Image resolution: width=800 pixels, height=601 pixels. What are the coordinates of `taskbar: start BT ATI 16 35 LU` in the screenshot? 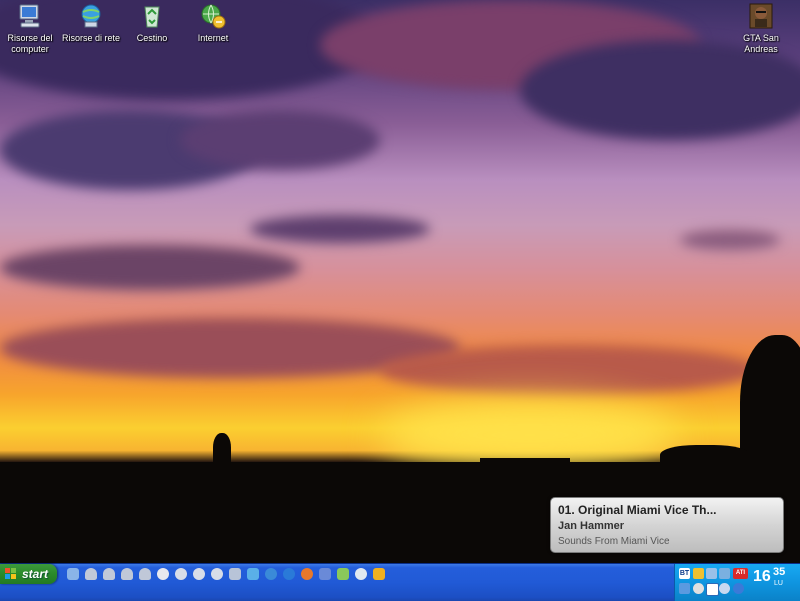 It's located at (400, 582).